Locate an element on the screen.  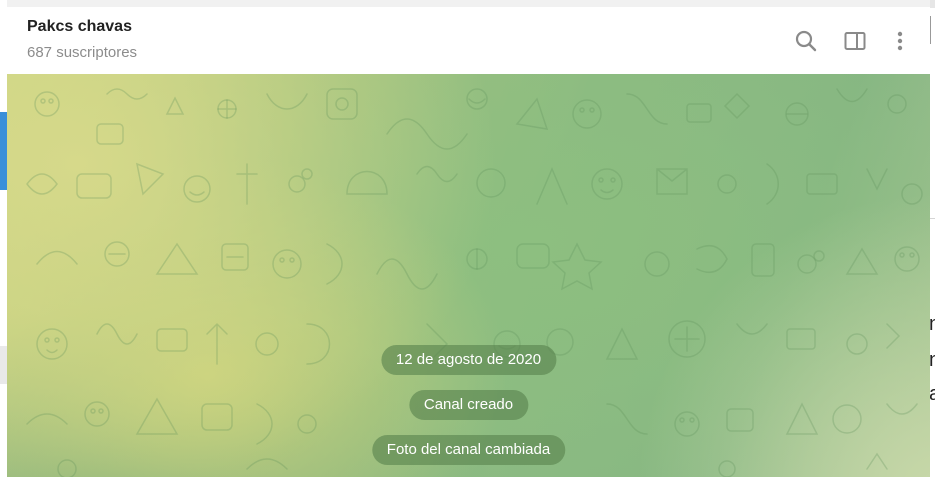
background-box-edge is located at coordinates (932, 30).